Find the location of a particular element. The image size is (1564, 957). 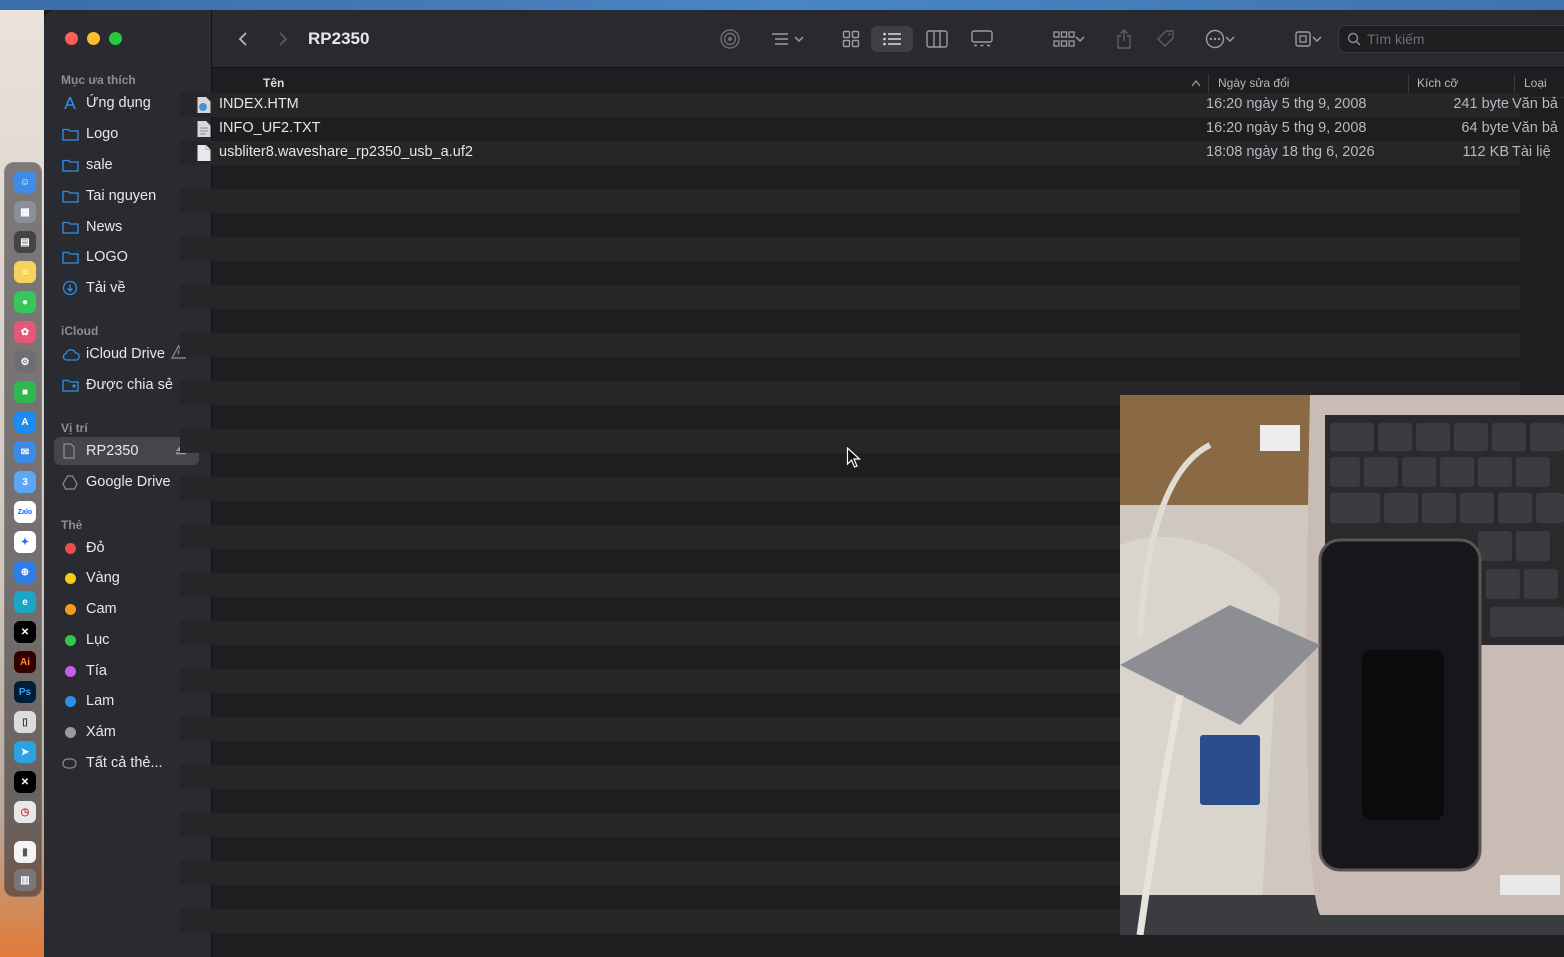

sidebar-item-label: Ứng dụng is located at coordinates (118, 103).